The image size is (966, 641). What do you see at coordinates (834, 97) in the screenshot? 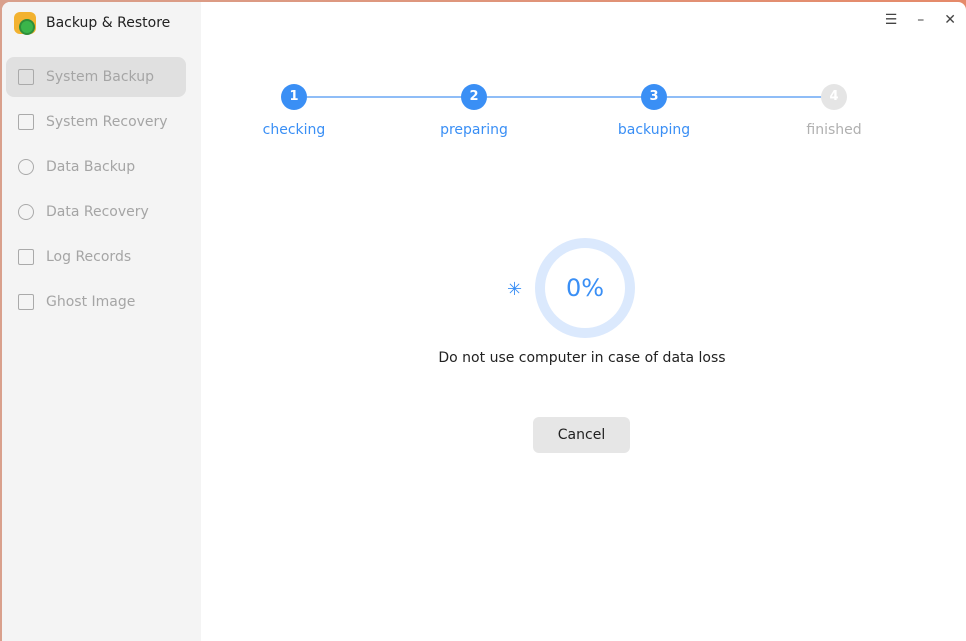
I see `step-4-indicator: 4` at bounding box center [834, 97].